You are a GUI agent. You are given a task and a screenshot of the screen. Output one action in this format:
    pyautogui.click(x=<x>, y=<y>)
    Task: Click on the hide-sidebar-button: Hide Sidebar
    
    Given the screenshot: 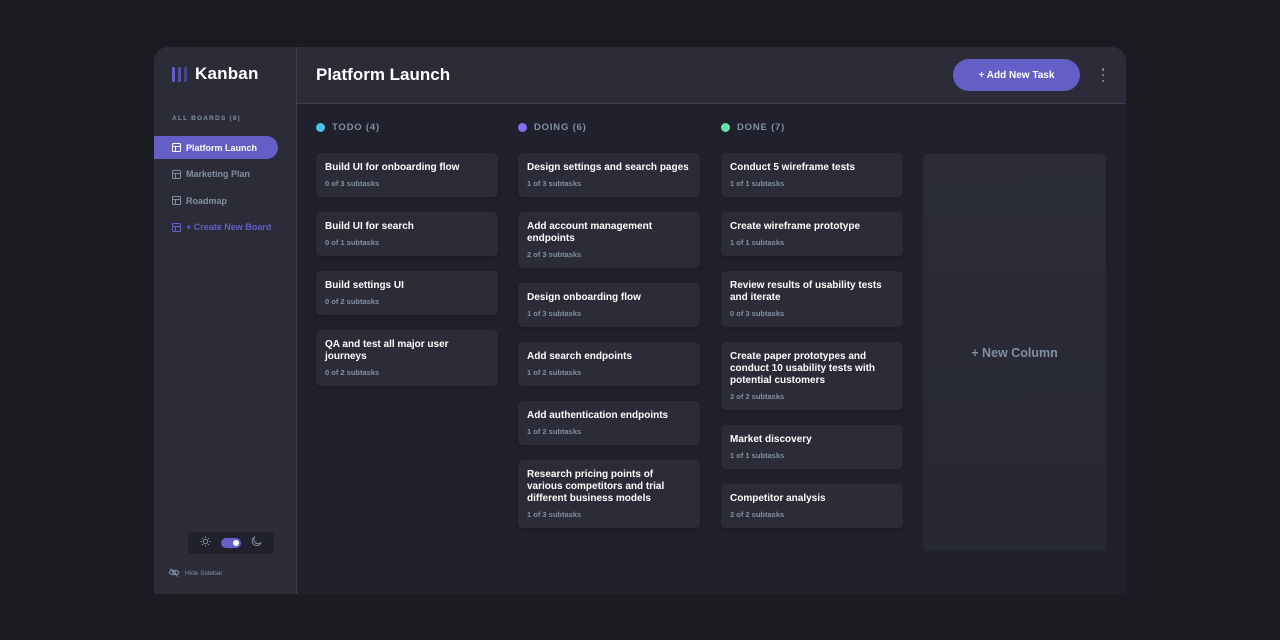 What is the action you would take?
    pyautogui.click(x=195, y=573)
    